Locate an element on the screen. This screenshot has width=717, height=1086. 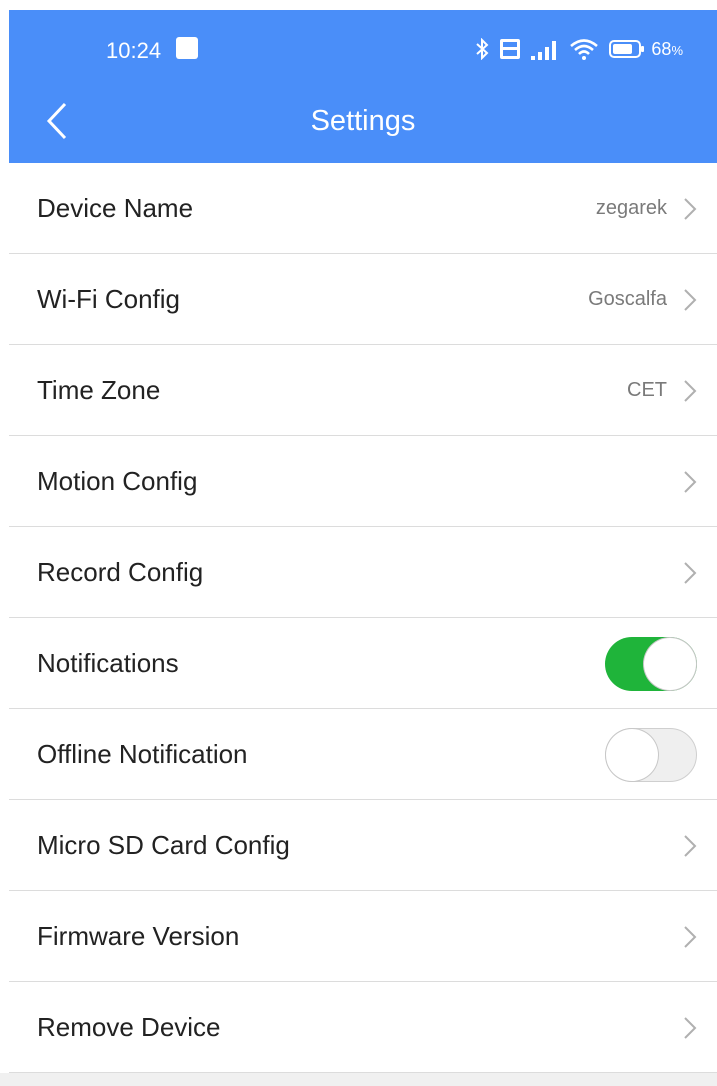
settings-row-device-name: Device Name zegarek is located at coordinates (363, 208).